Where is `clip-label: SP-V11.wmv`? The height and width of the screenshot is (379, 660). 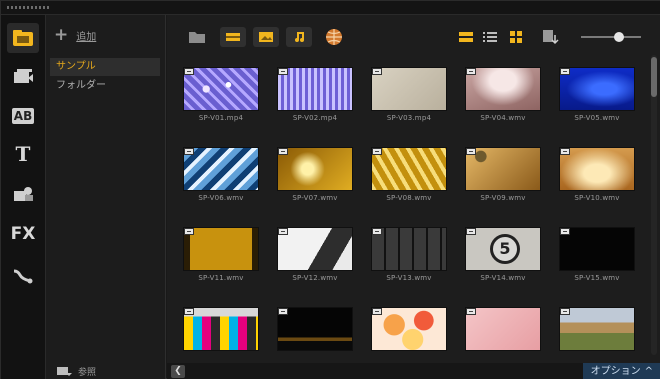
clip-label: SP-V11.wmv is located at coordinates (221, 278).